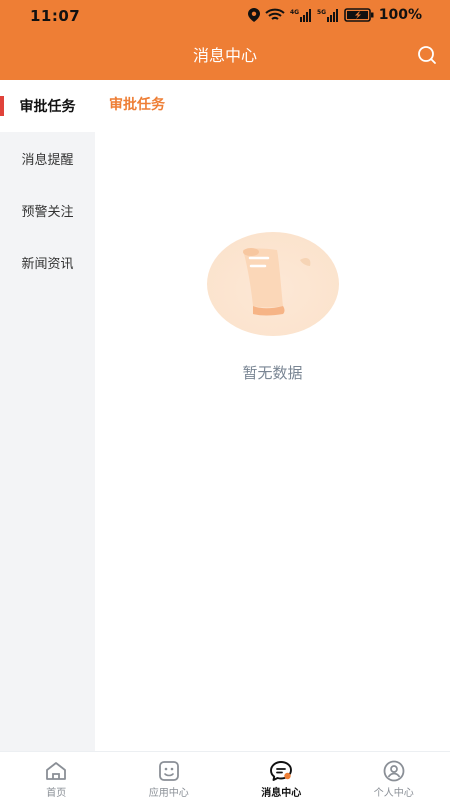 This screenshot has height=801, width=450. I want to click on tab-label: 首页, so click(56, 791).